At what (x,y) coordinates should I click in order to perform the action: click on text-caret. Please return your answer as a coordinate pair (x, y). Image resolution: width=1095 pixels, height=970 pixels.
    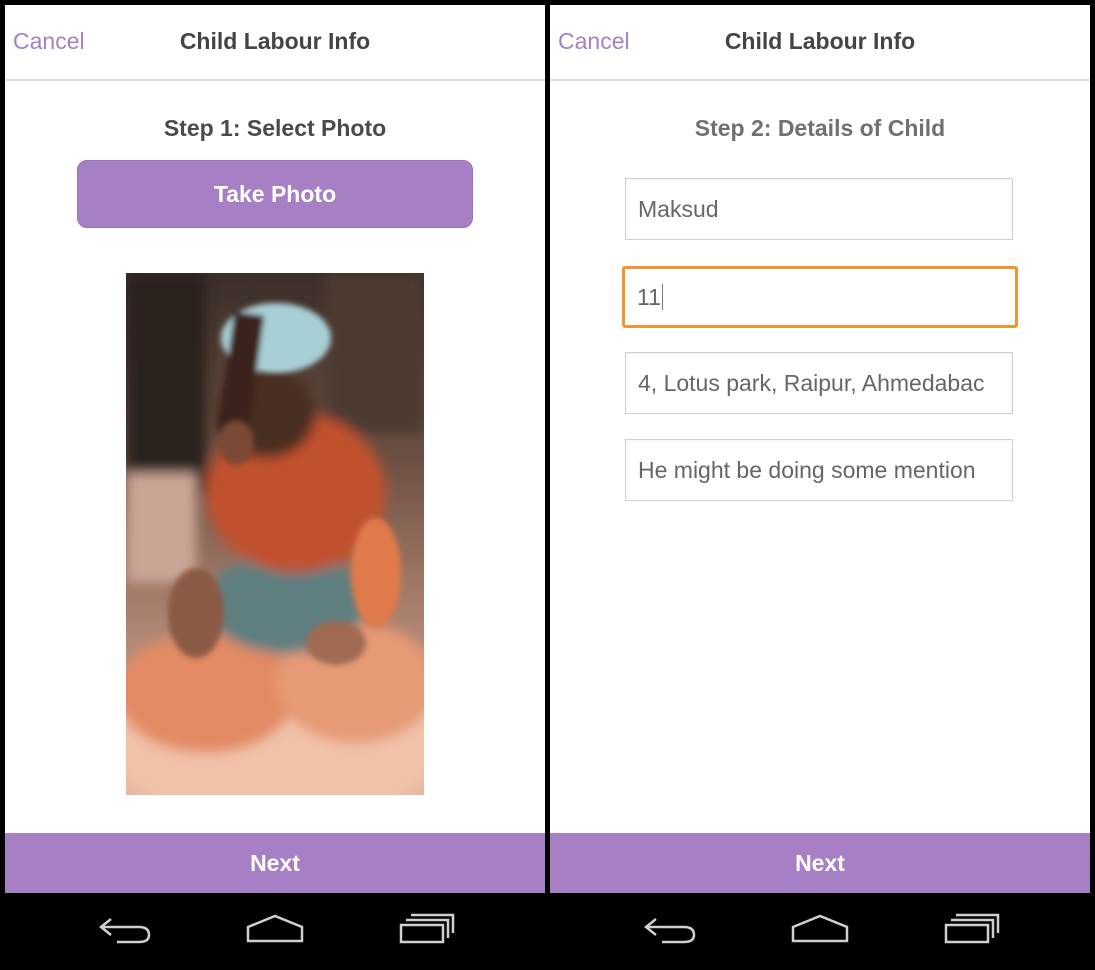
    Looking at the image, I should click on (662, 297).